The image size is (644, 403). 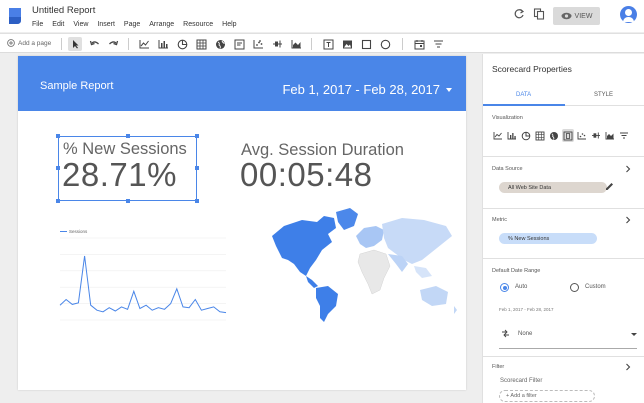 I want to click on geo-map-chart, so click(x=362, y=265).